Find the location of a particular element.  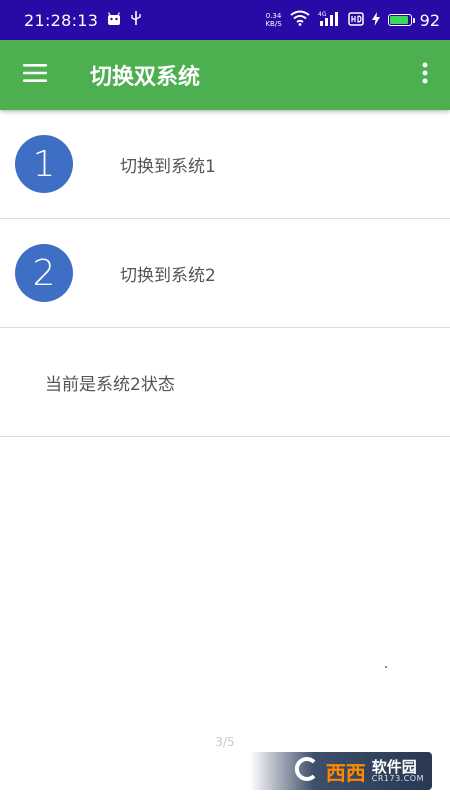

status-bar-right: 0.34 KB/S 4G 92 is located at coordinates (352, 20).